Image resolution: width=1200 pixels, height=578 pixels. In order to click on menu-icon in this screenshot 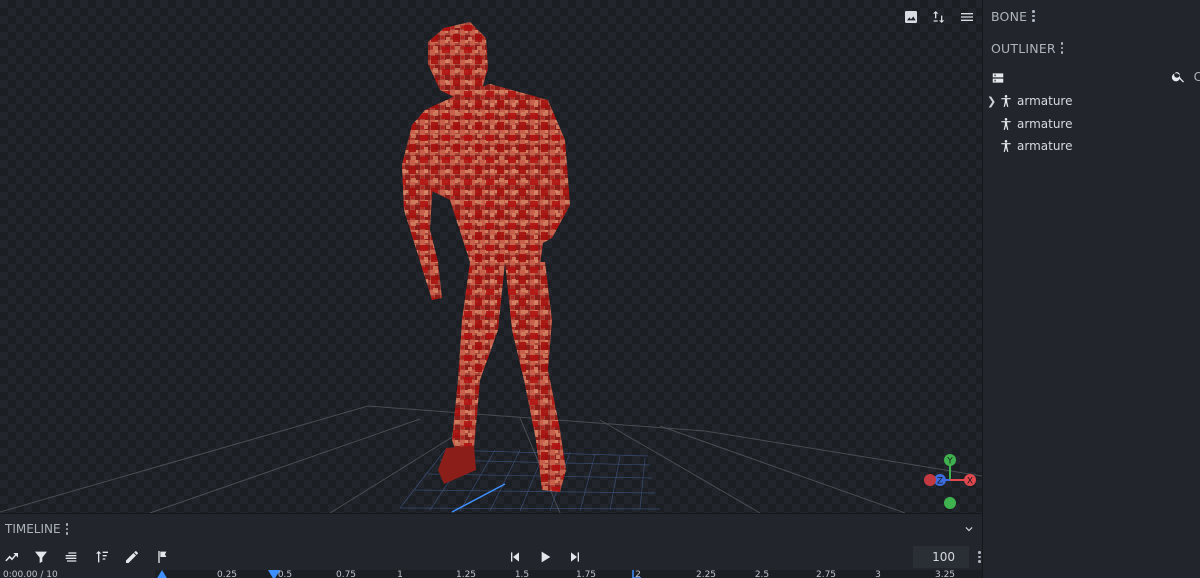, I will do `click(967, 17)`.